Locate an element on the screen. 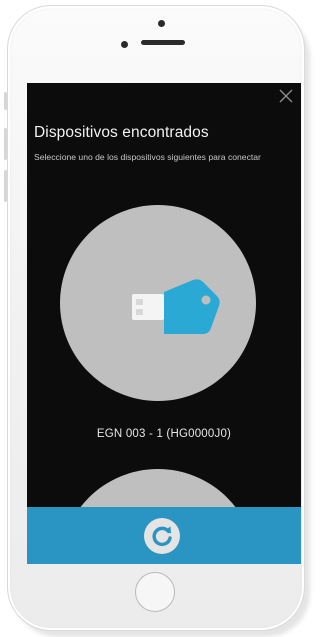  front-camera is located at coordinates (161, 23).